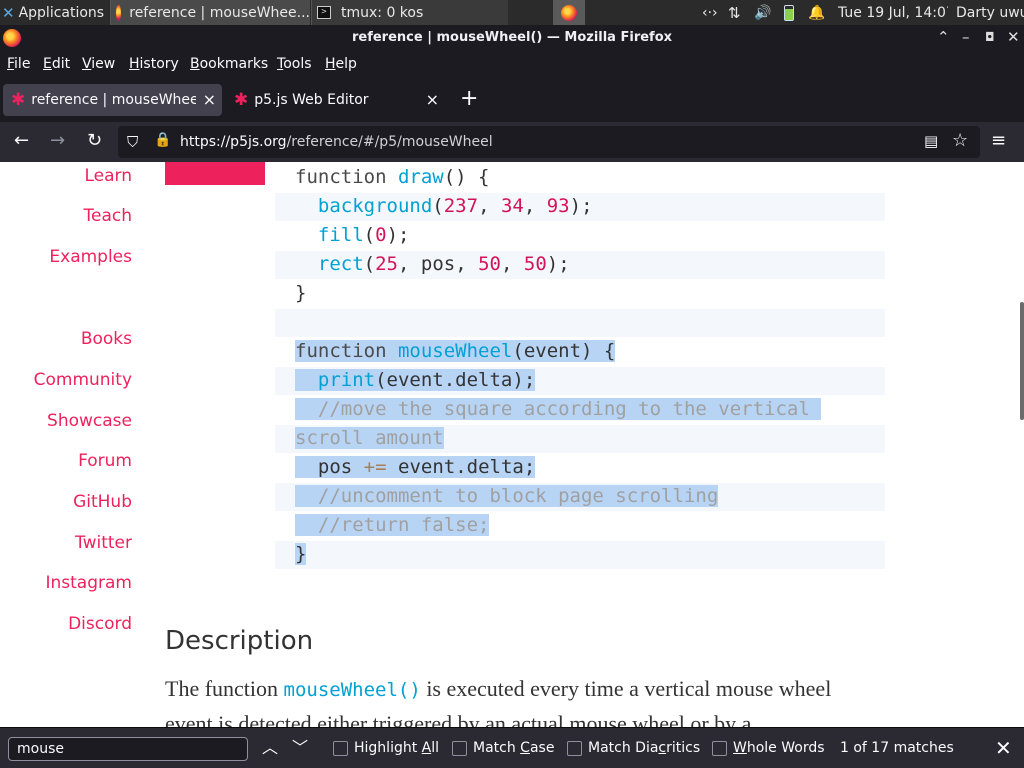 The image size is (1024, 768). Describe the element at coordinates (352, 690) in the screenshot. I see `mousewheel-link: mouseWheel()` at that location.